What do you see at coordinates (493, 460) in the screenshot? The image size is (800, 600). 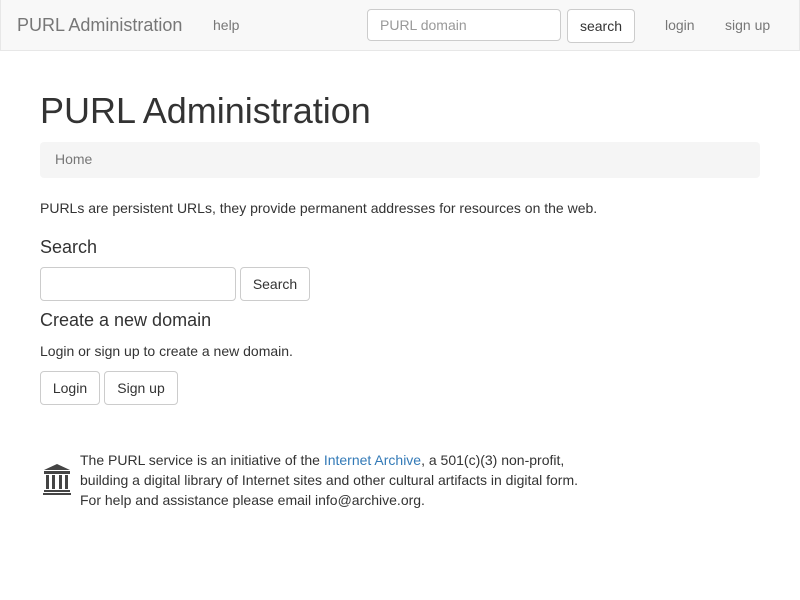 I see `footer-line-1-suffix: , a 501(c)(3) non-profit,` at bounding box center [493, 460].